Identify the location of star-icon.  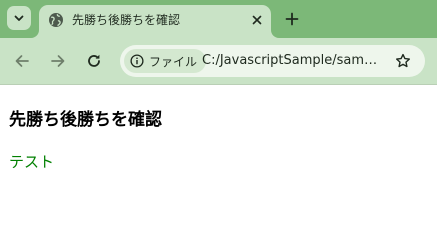
(403, 60).